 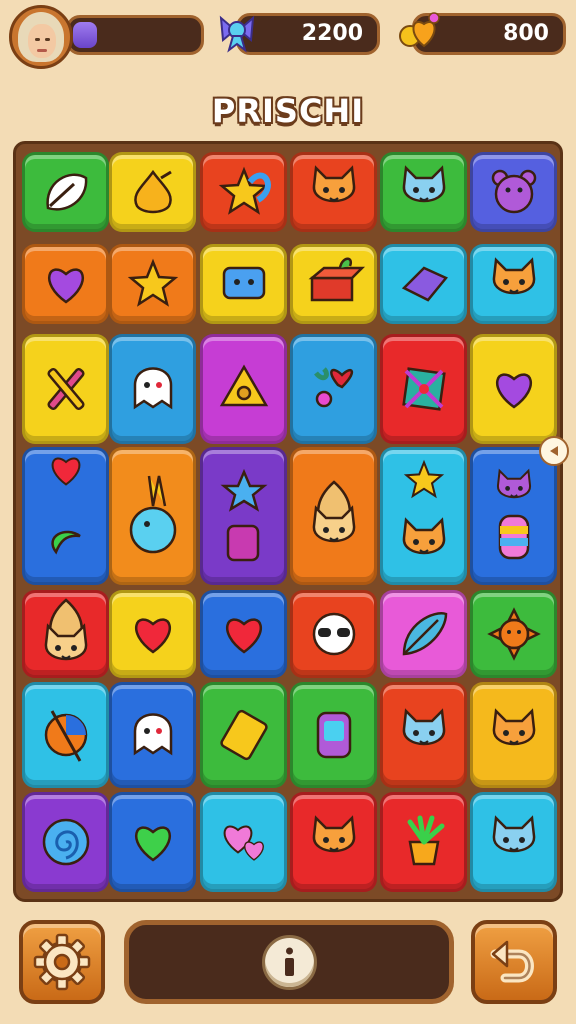 What do you see at coordinates (85, 35) in the screenshot?
I see `xp-progress-fill` at bounding box center [85, 35].